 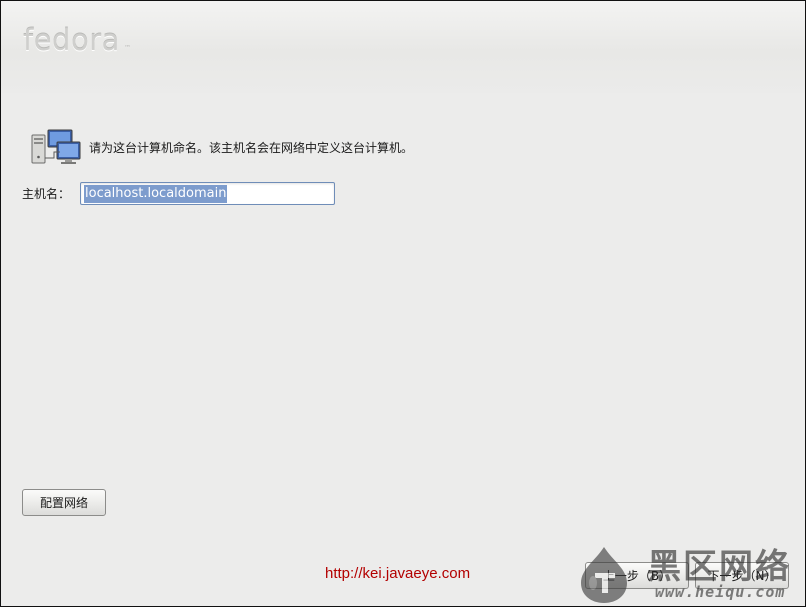 I want to click on hostname-input: localhost.localdomain, so click(x=207, y=193).